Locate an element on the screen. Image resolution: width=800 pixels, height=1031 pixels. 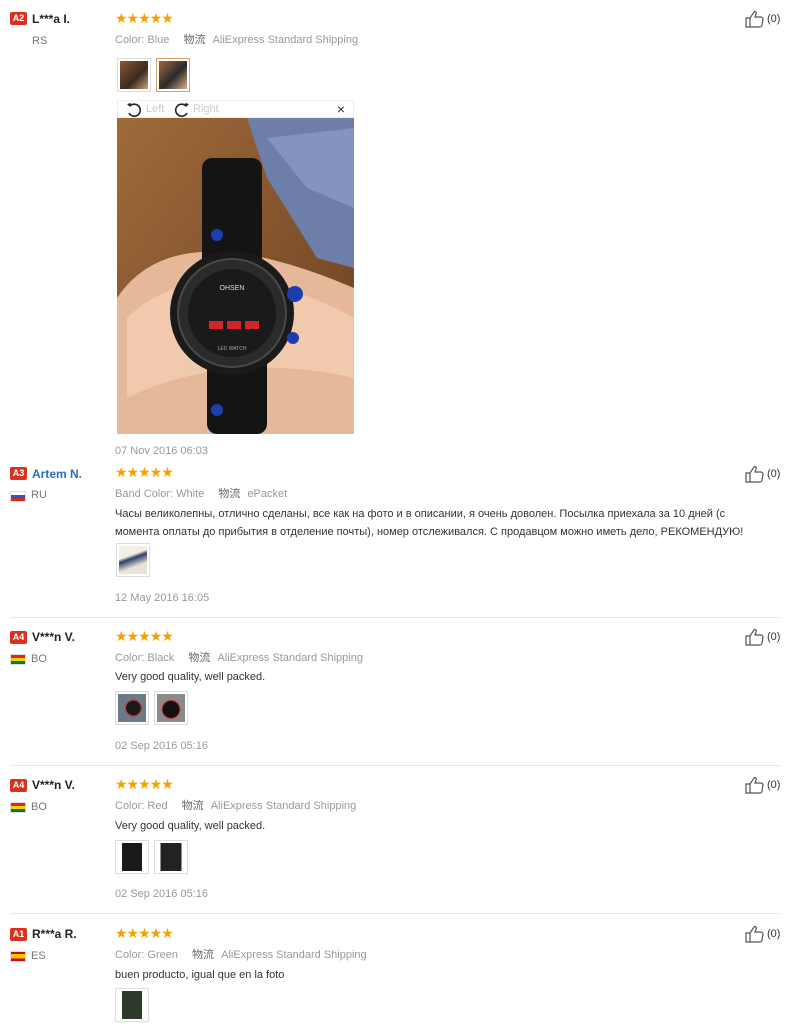
review-photo-large: OHSEN LED WATCH is located at coordinates (235, 276).